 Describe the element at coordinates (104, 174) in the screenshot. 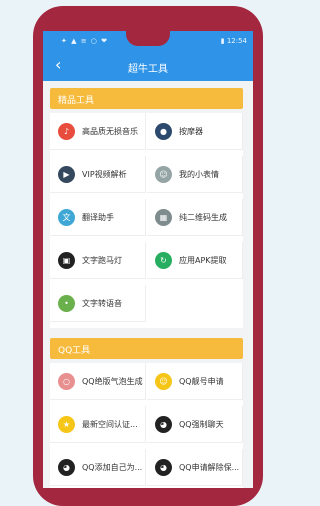

I see `tool-item-label: VIP视频解析` at that location.